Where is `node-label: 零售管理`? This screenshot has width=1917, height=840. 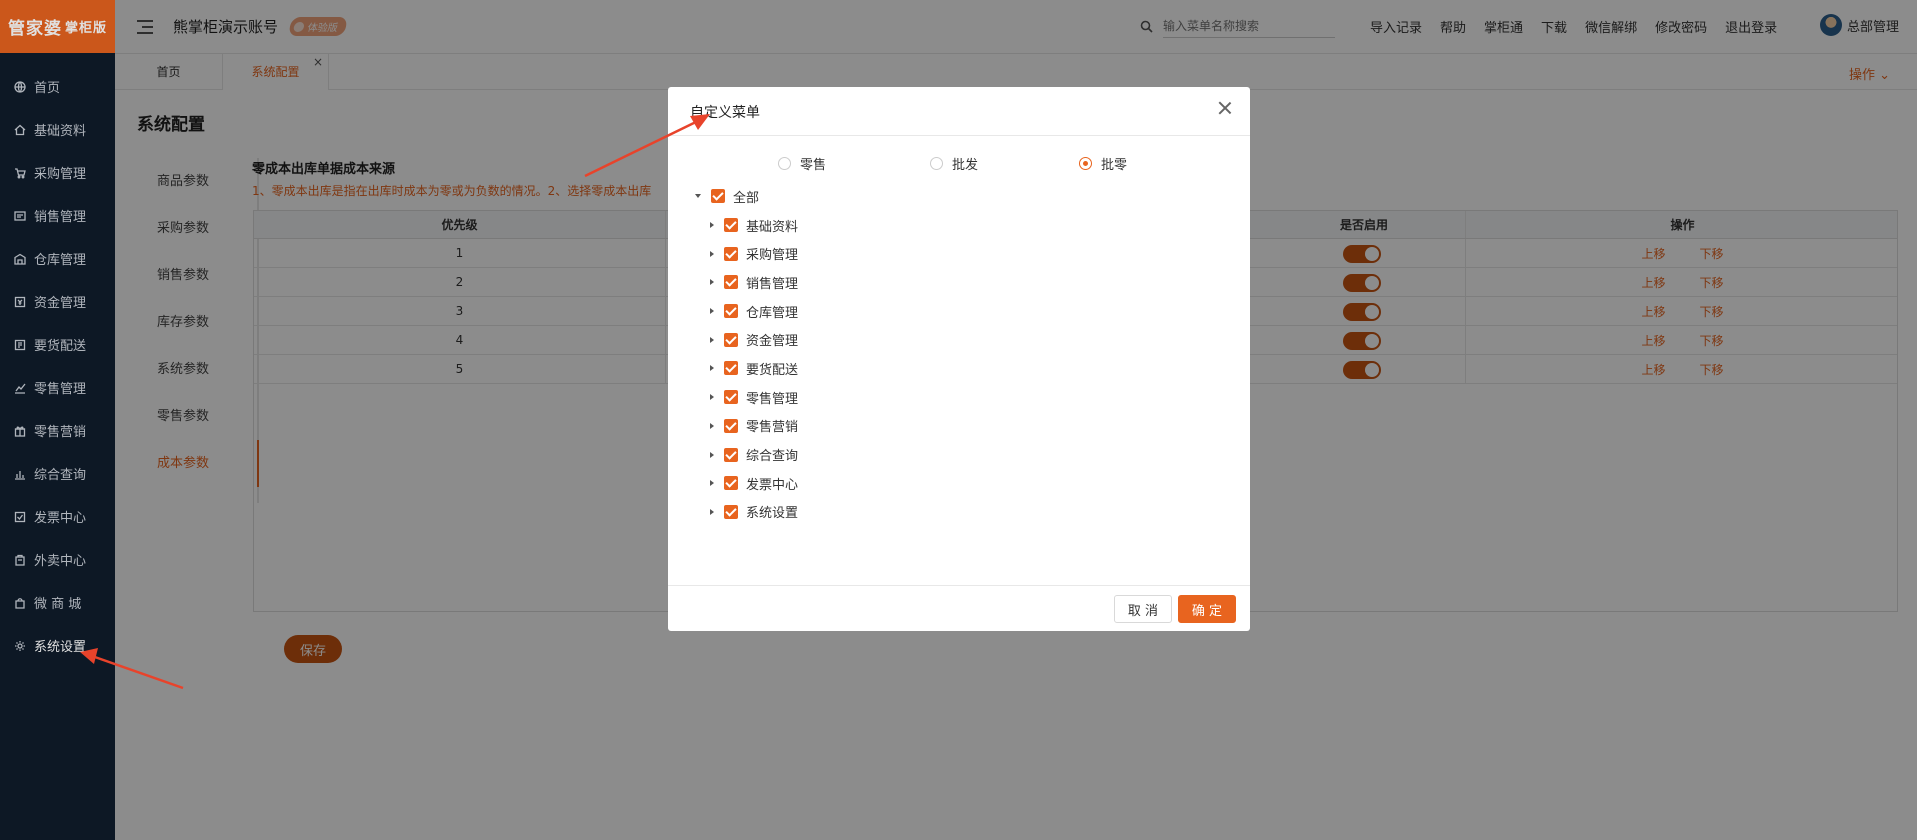
node-label: 零售管理 is located at coordinates (772, 399).